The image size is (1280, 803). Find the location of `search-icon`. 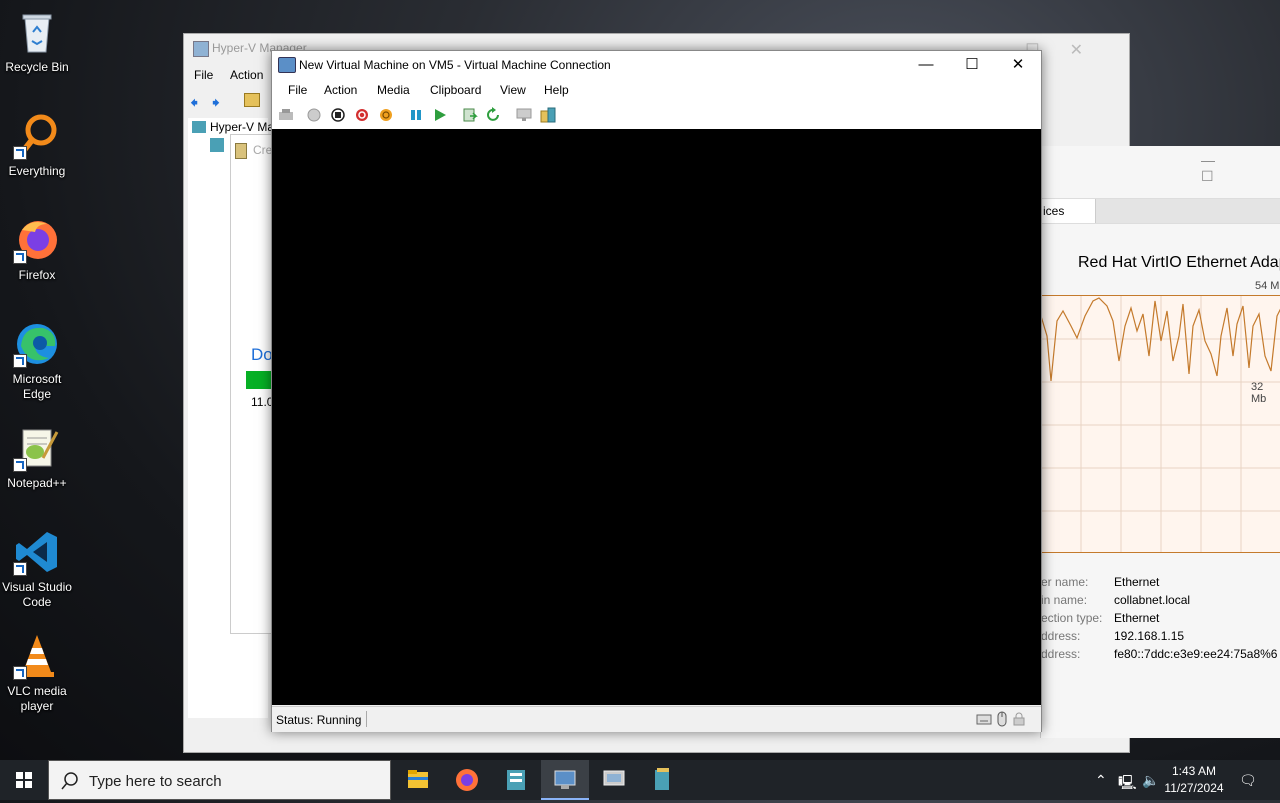

search-icon is located at coordinates (69, 781).